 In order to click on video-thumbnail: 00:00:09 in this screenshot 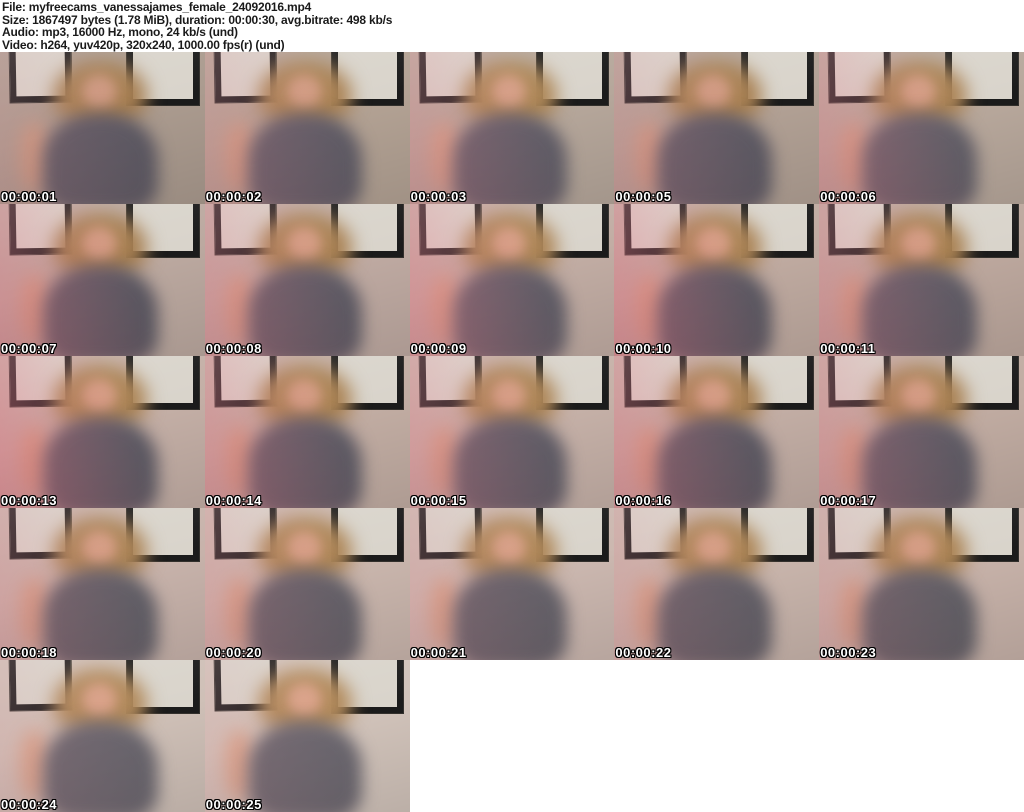, I will do `click(512, 280)`.